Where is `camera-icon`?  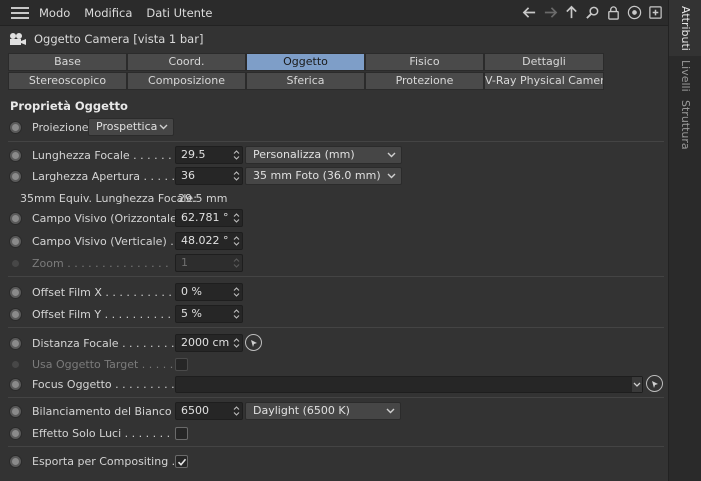
camera-icon is located at coordinates (18, 39).